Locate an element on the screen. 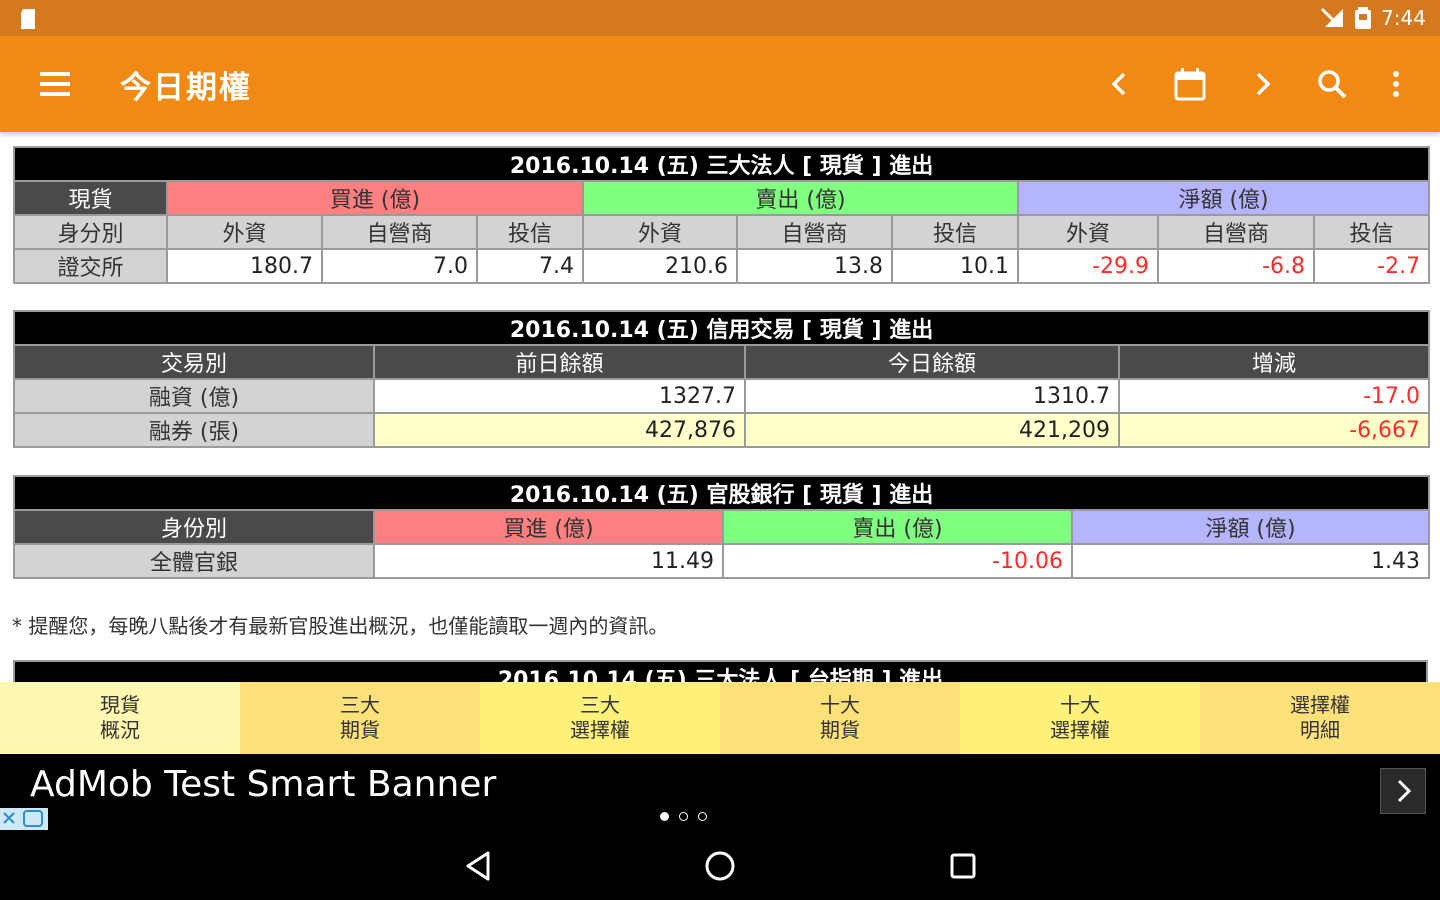 The image size is (1440, 900). tab-label: 概況 is located at coordinates (120, 730).